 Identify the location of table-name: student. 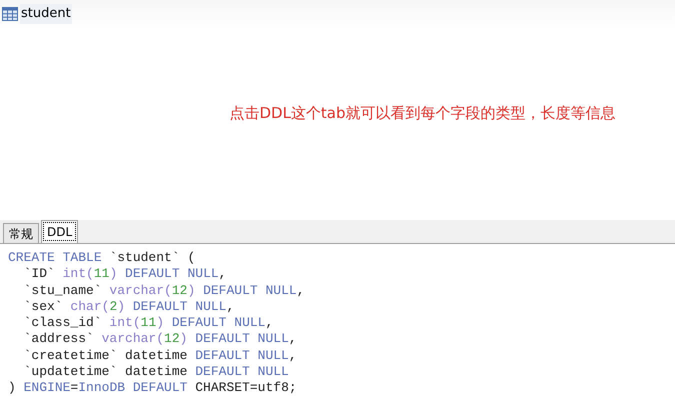
(46, 14).